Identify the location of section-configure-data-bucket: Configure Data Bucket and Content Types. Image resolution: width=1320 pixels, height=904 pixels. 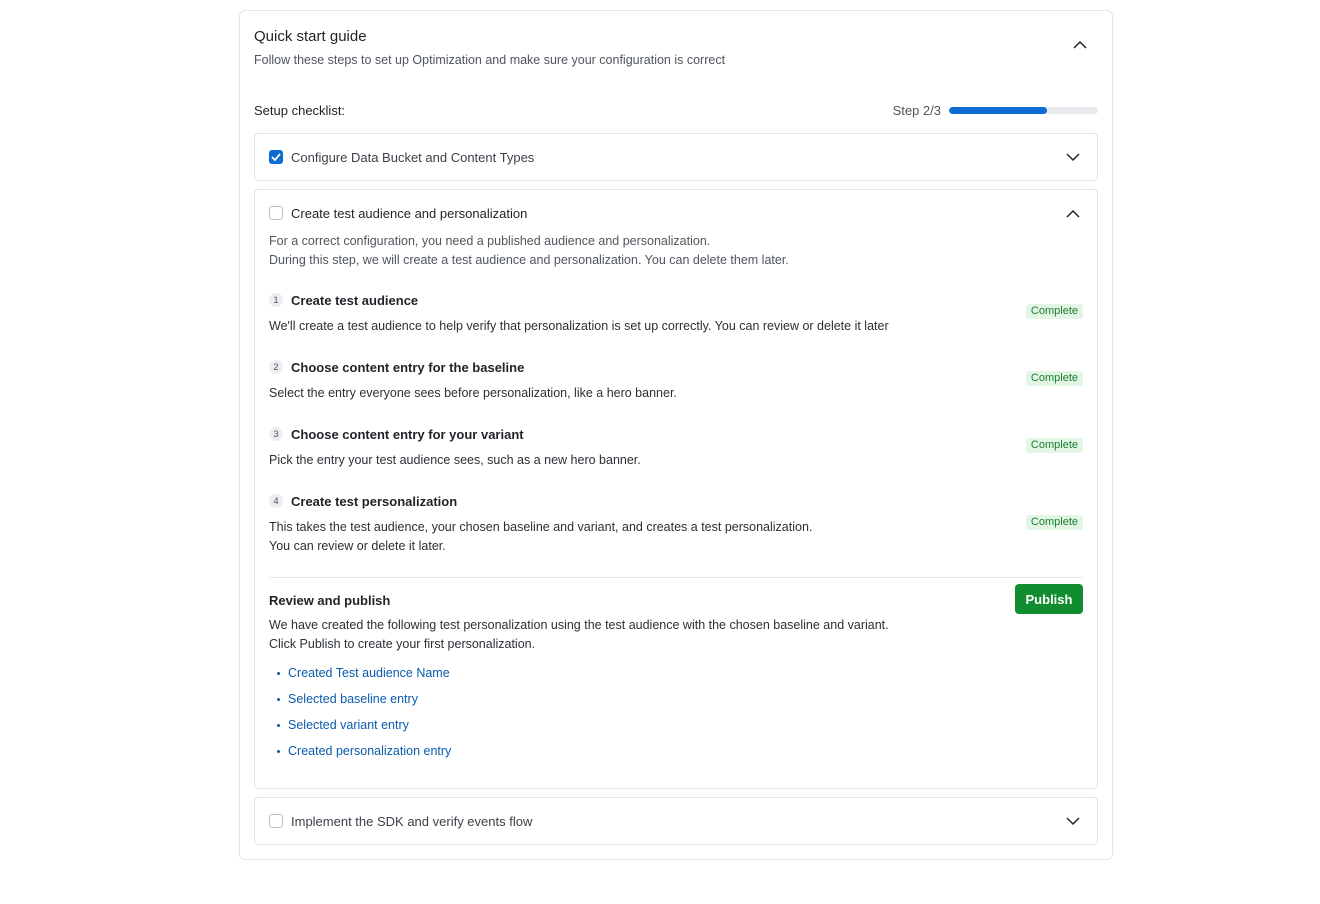
(676, 157).